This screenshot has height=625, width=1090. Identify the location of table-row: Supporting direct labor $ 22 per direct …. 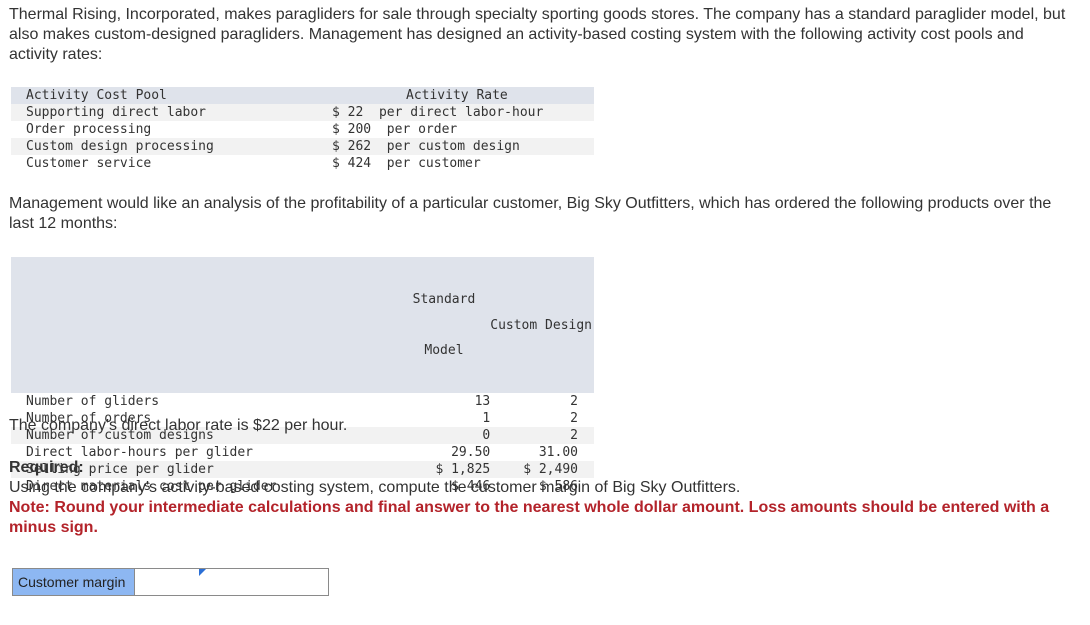
(302, 112).